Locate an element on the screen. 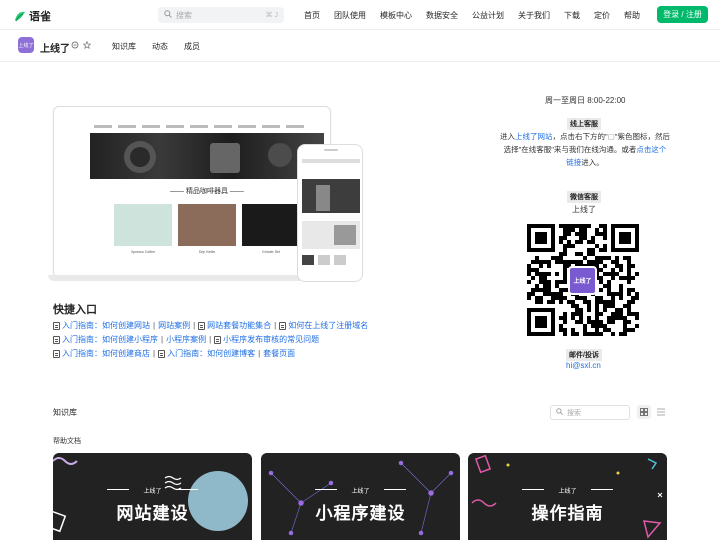 This screenshot has width=720, height=540. quick-links-row: 入门指南：如何创建小程序 | 小程序案例 | 小程序发布审核的常见问题 is located at coordinates (186, 339).